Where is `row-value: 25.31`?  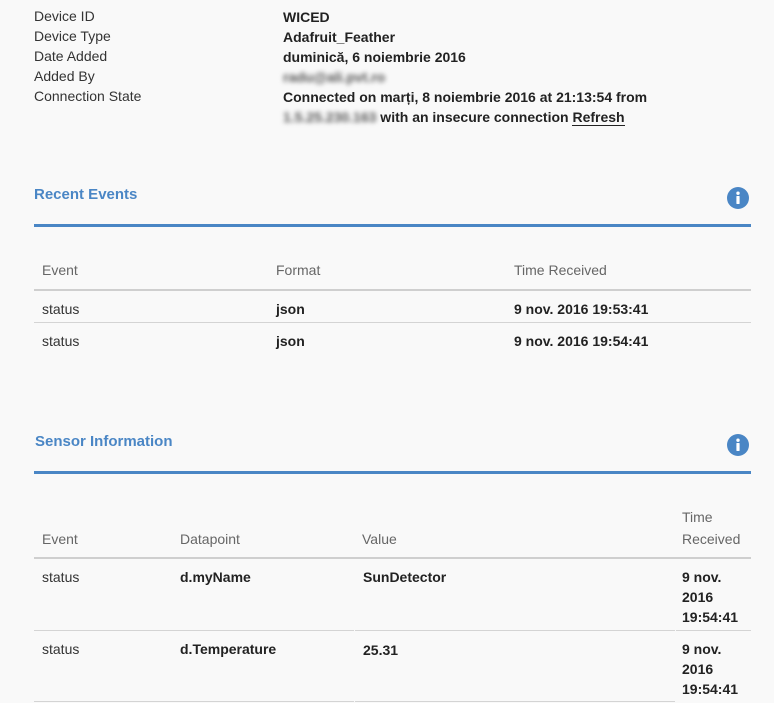
row-value: 25.31 is located at coordinates (381, 650).